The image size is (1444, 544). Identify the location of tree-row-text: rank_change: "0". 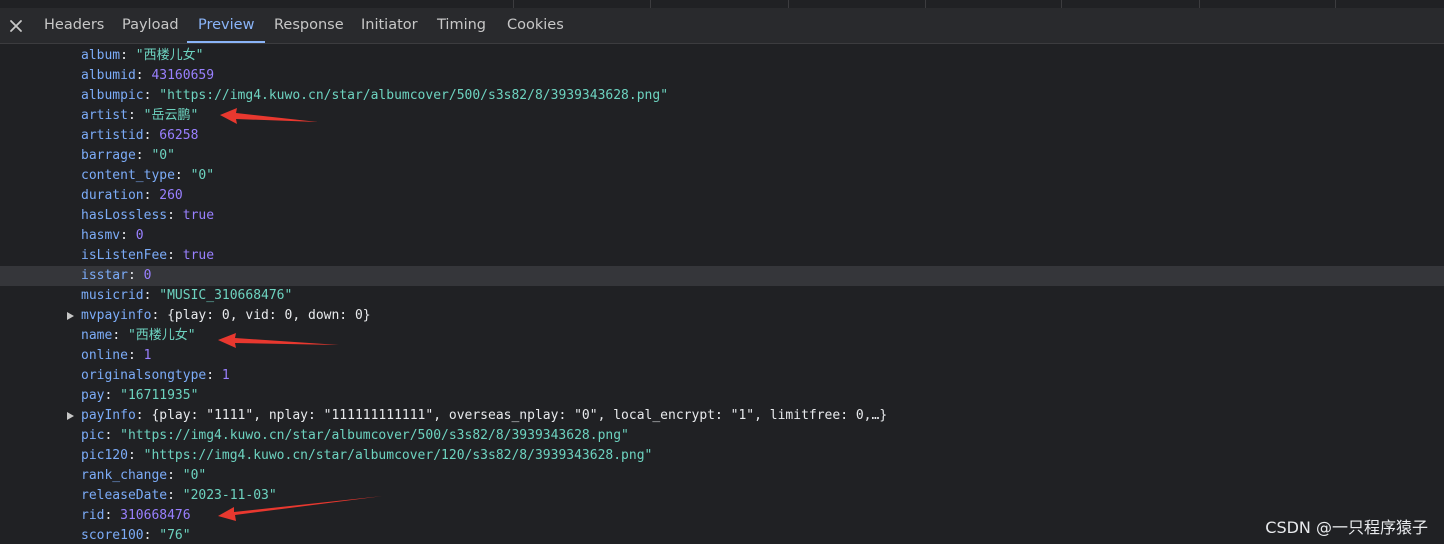
(143, 476).